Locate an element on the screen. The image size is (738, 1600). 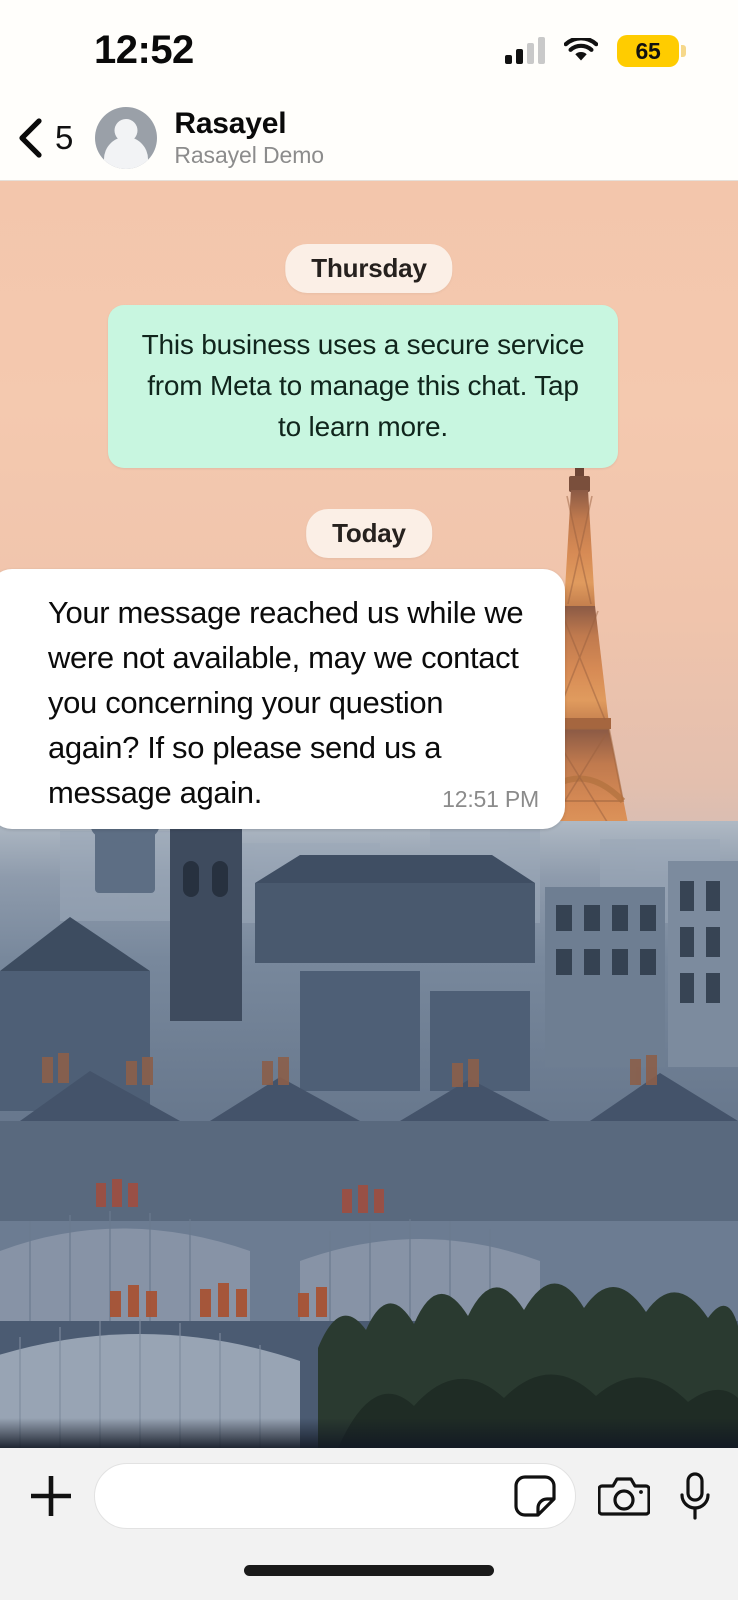
battery-low-power-icon: 65 is located at coordinates (651, 51).